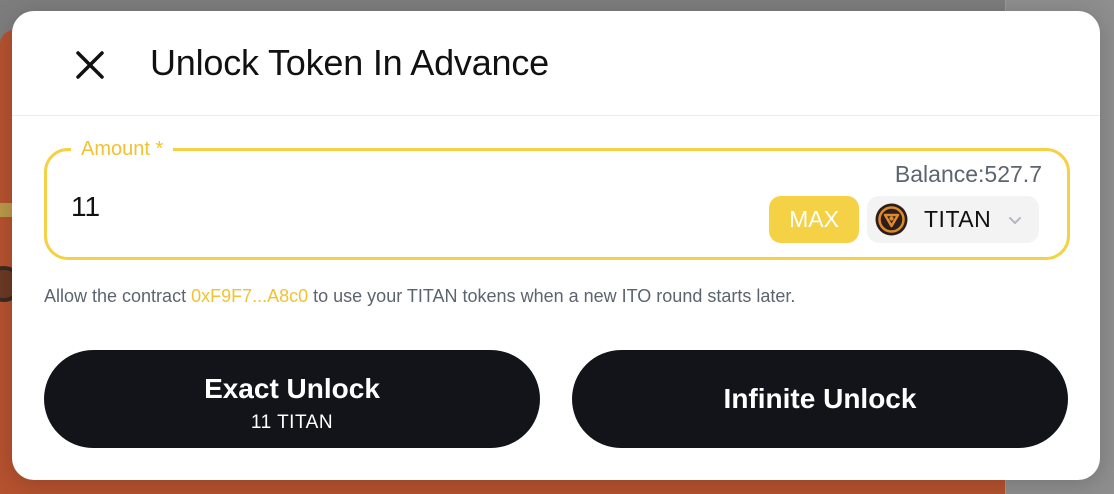  I want to click on contract-address-link: 0xF9F7...A8c0, so click(249, 296).